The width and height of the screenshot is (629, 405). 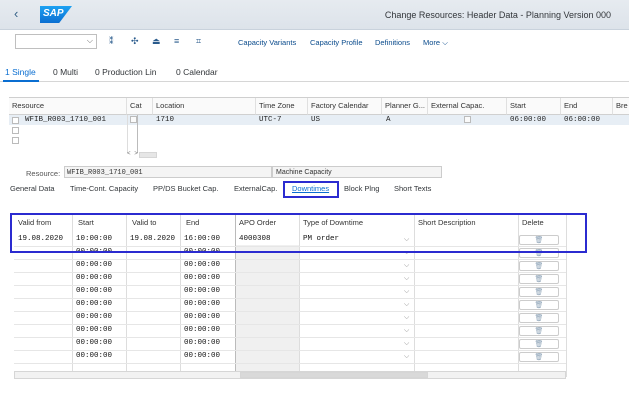 What do you see at coordinates (104, 188) in the screenshot?
I see `tab-time-cont-capacity: Time-Cont. Capacity` at bounding box center [104, 188].